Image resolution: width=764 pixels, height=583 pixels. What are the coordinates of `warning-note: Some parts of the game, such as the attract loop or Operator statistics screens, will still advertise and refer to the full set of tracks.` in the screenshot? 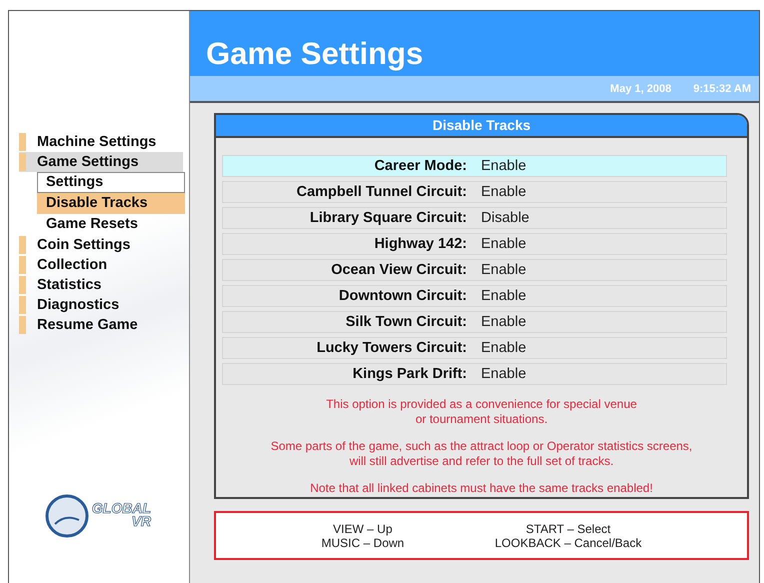 It's located at (481, 454).